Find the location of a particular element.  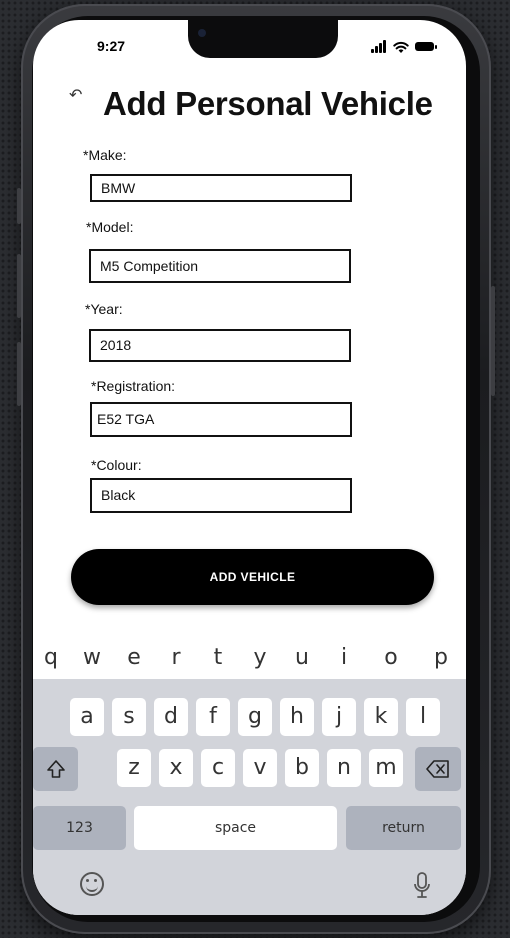

registration-label: *Registration: is located at coordinates (133, 386).